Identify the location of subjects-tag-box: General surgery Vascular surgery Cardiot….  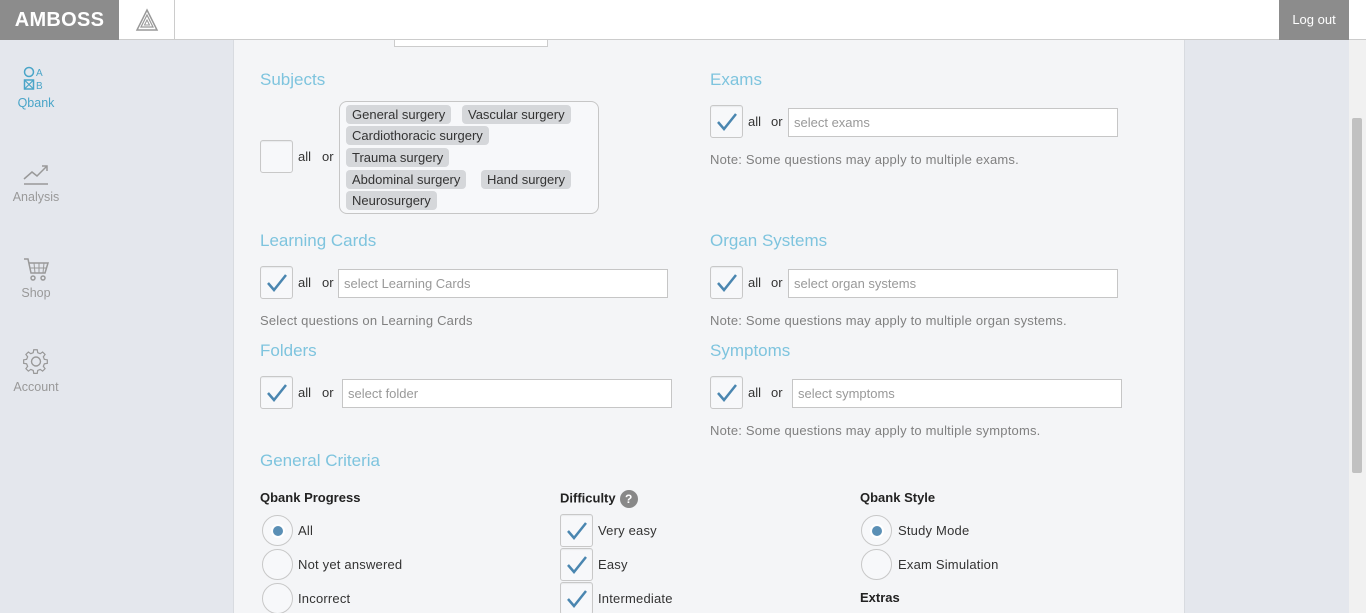
(469, 157).